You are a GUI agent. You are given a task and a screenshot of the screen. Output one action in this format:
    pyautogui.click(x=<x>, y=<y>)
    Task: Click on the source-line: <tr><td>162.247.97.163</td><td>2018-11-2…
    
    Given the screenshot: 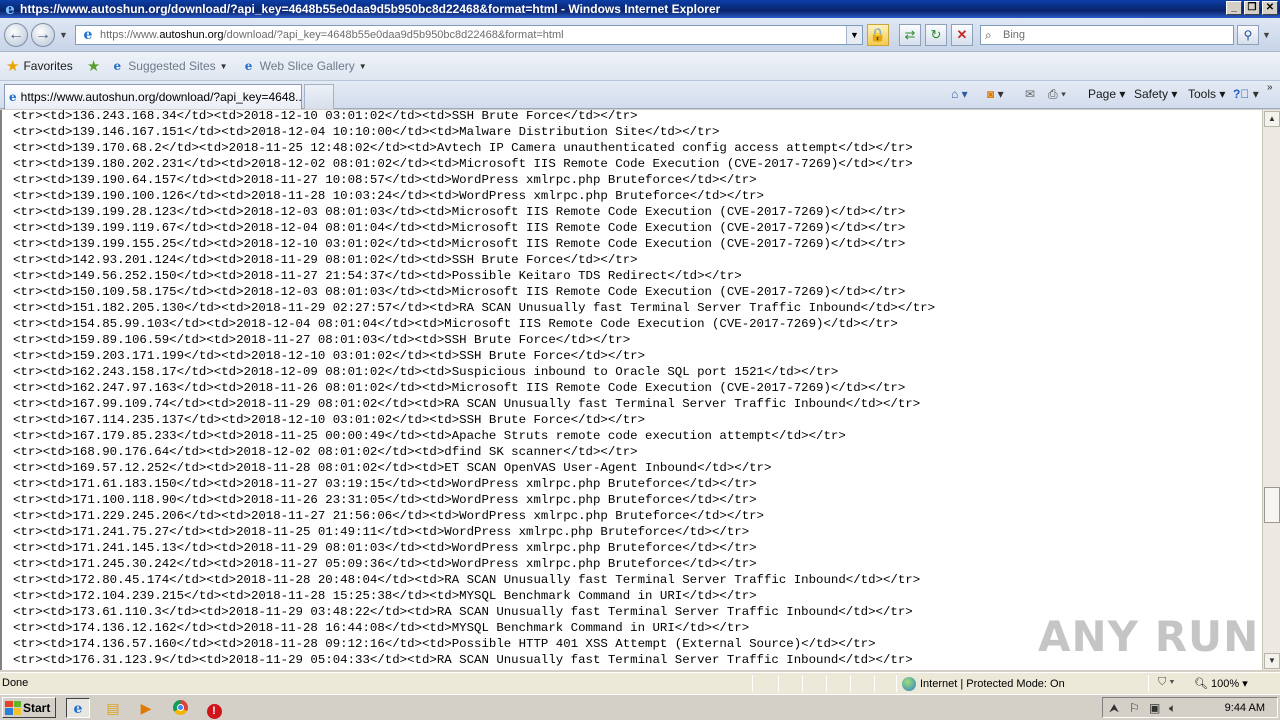 What is the action you would take?
    pyautogui.click(x=459, y=388)
    